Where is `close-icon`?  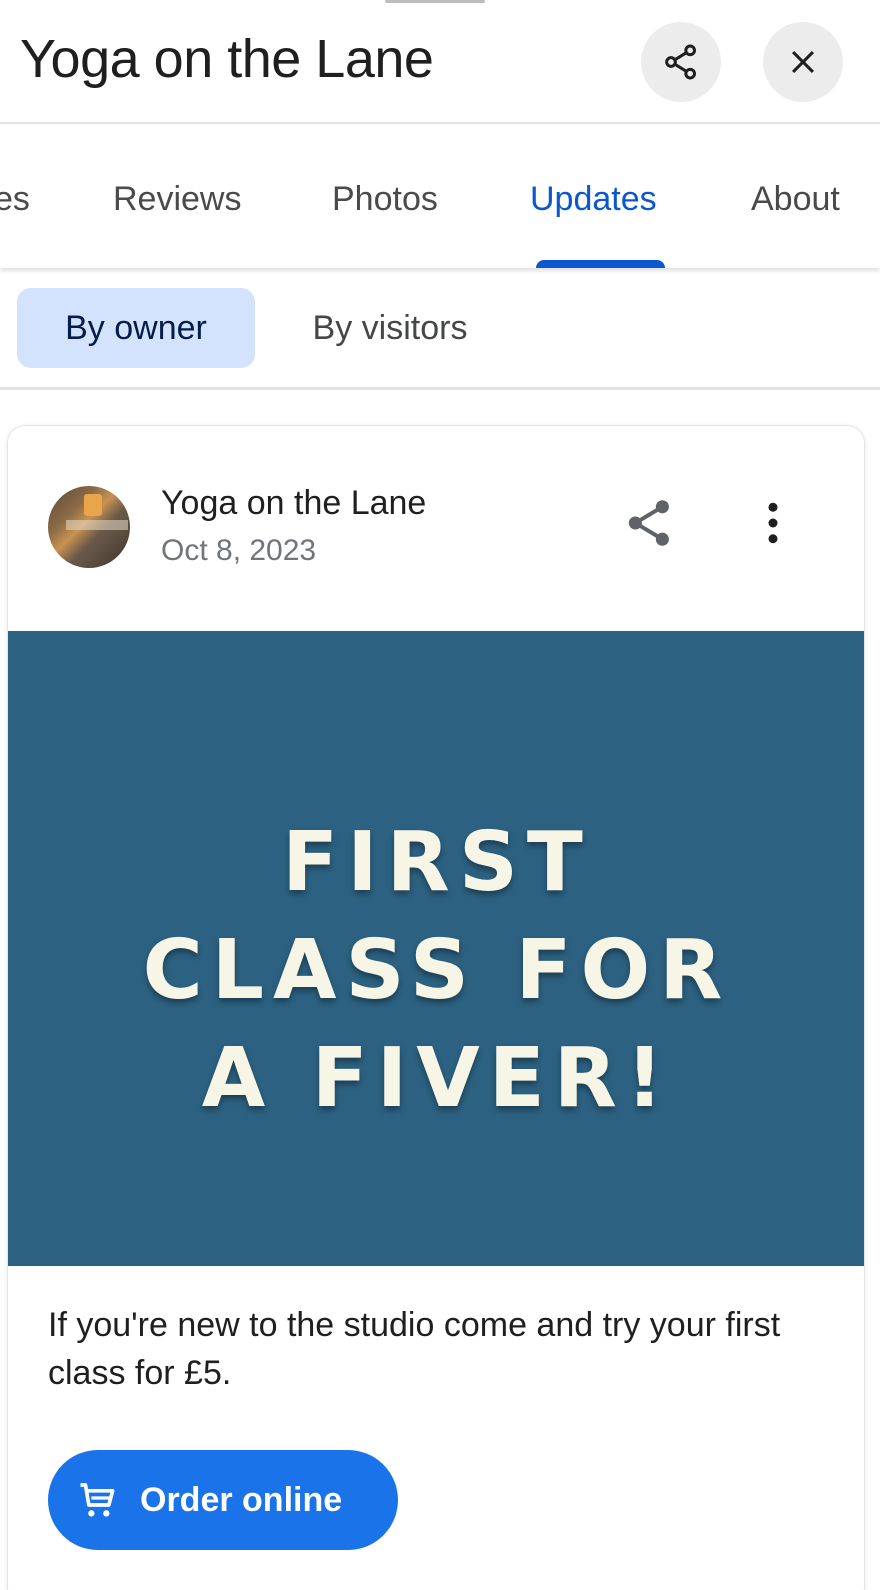
close-icon is located at coordinates (803, 62).